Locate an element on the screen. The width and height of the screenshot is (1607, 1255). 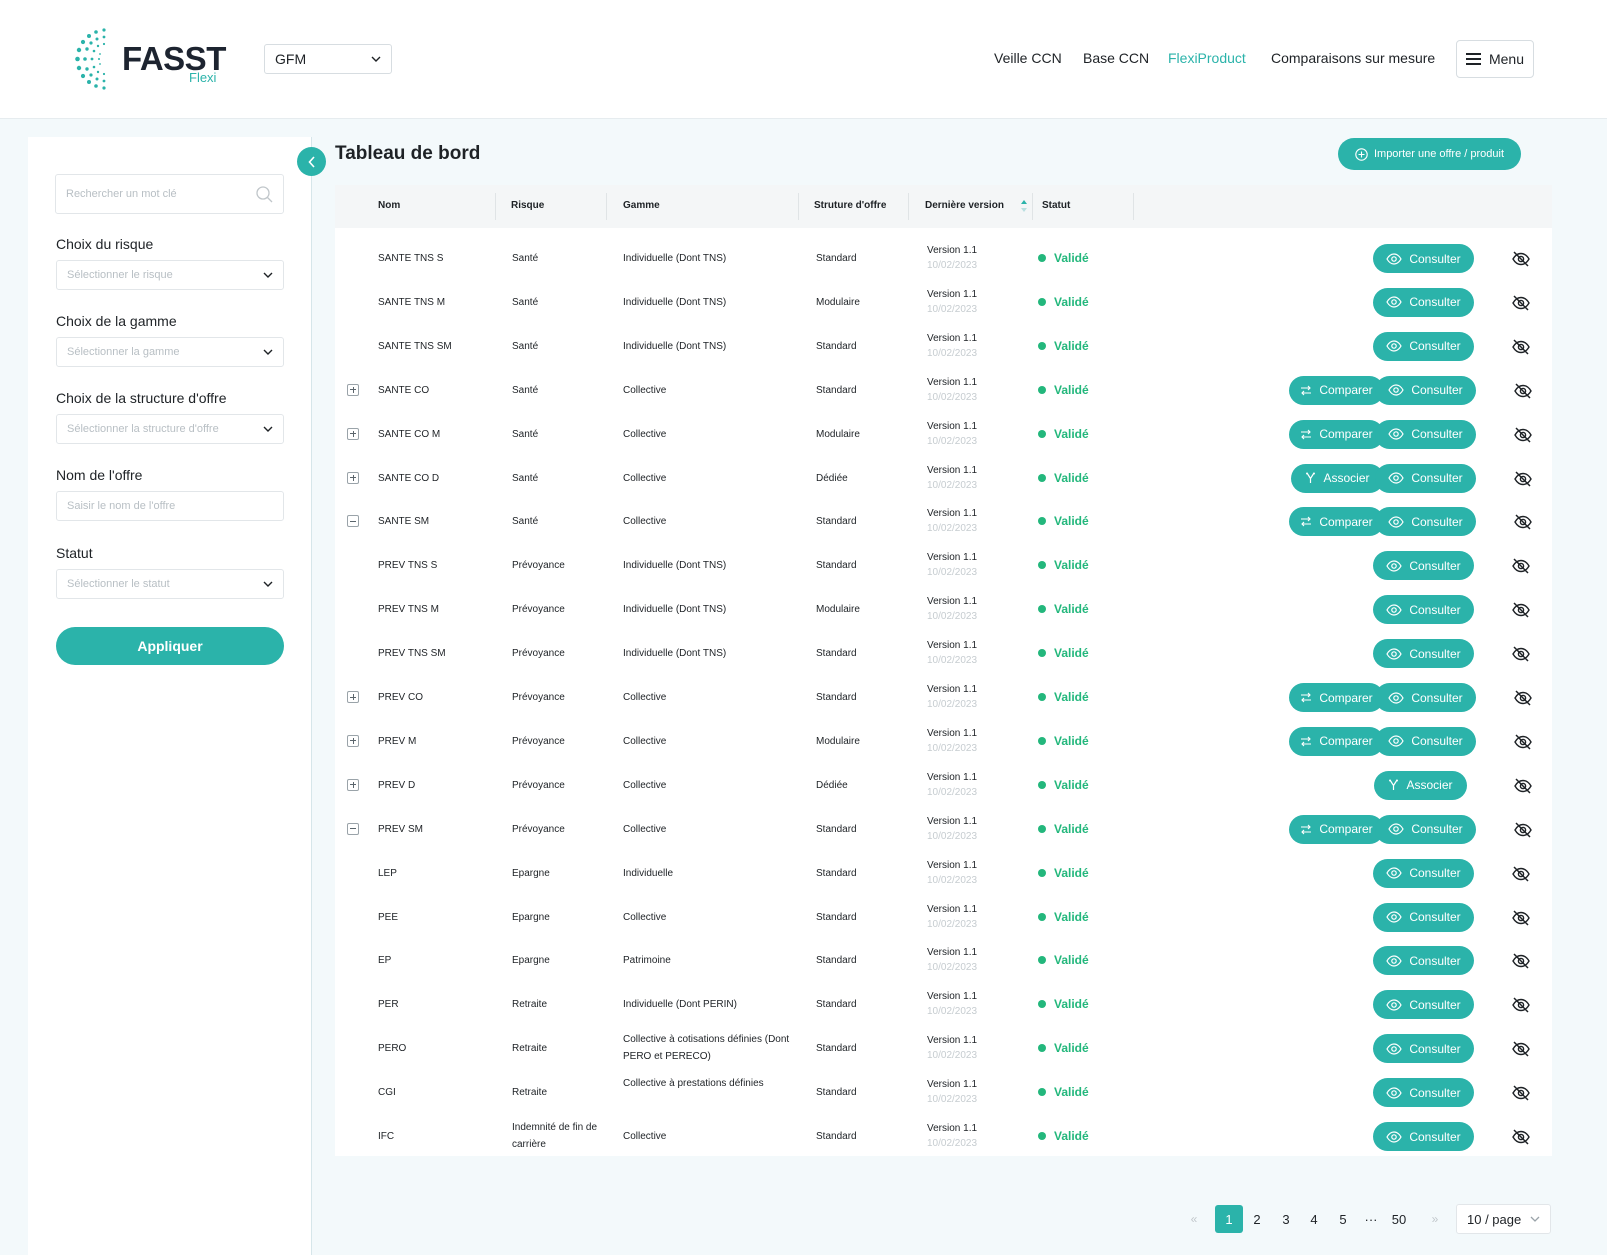
sort-icon is located at coordinates (1024, 206).